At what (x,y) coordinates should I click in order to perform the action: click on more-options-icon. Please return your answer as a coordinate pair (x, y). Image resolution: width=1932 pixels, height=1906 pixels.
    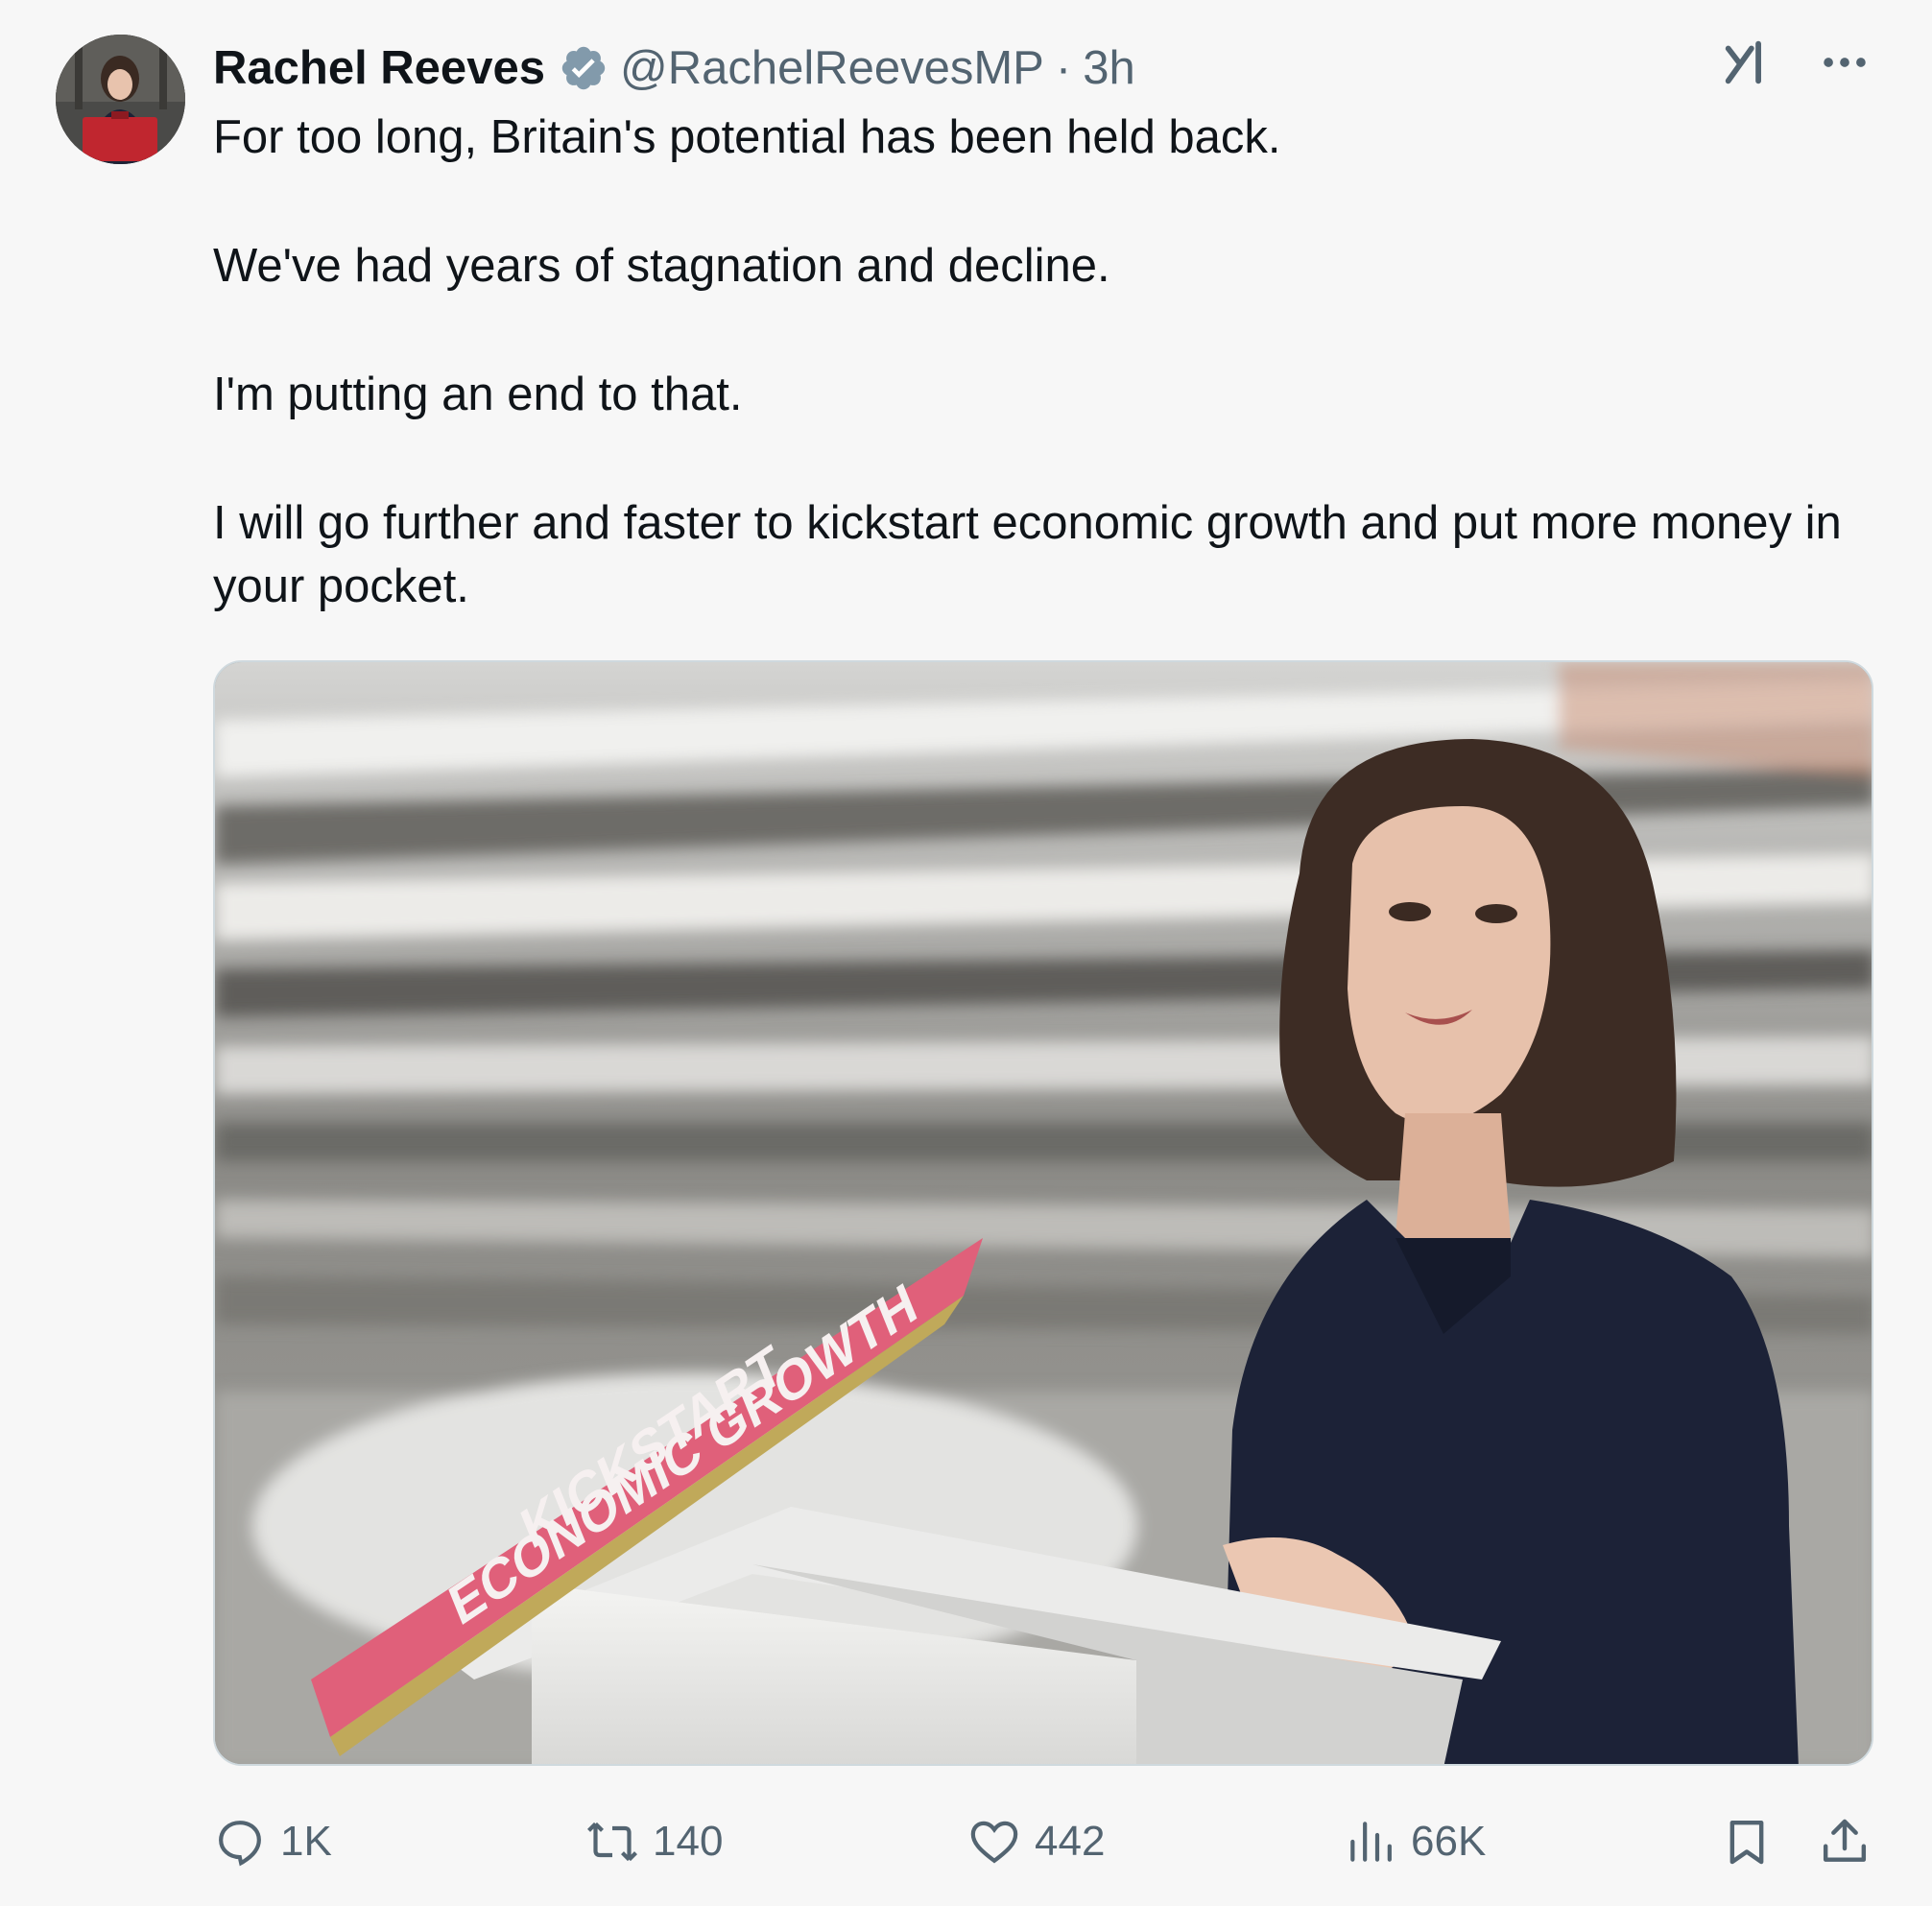
    Looking at the image, I should click on (1844, 65).